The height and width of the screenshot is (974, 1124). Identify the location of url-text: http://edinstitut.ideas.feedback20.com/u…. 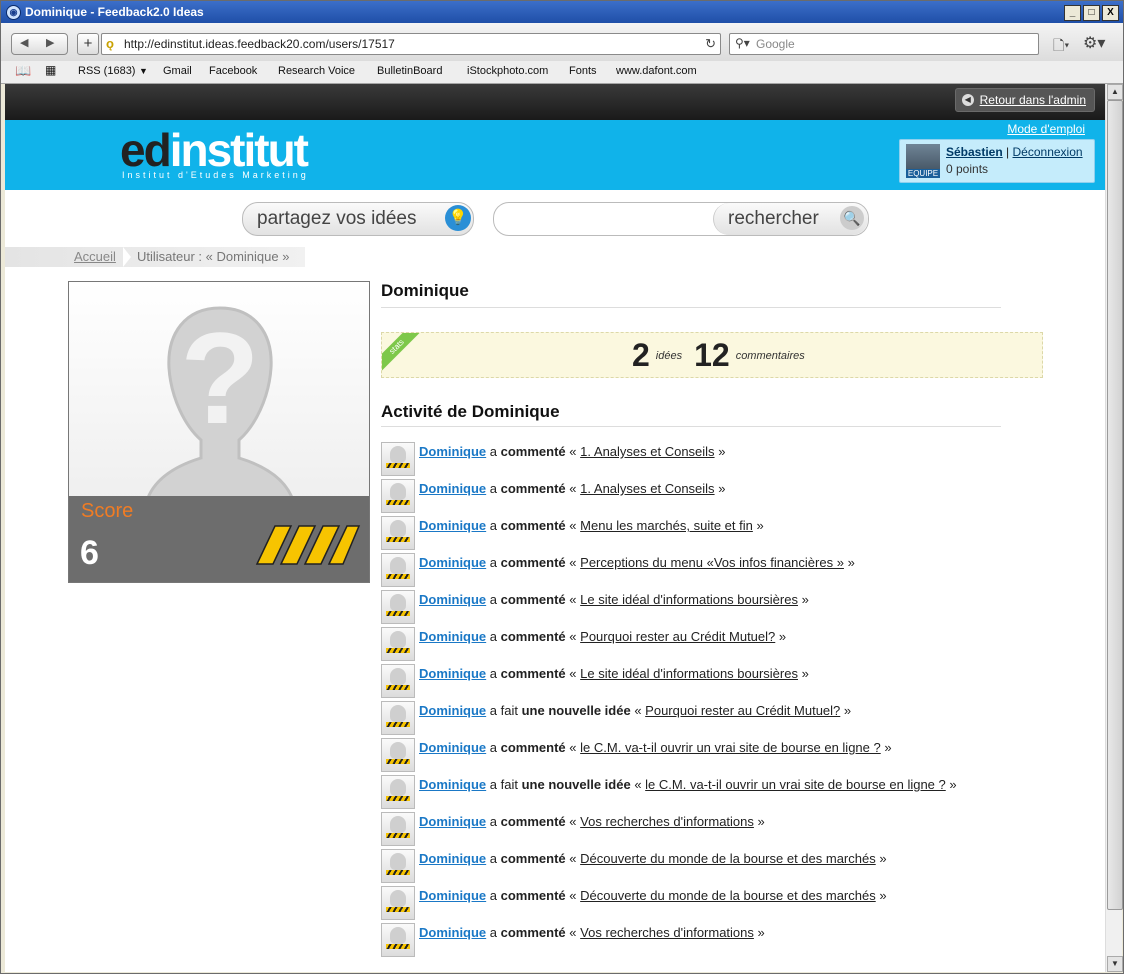
(259, 44).